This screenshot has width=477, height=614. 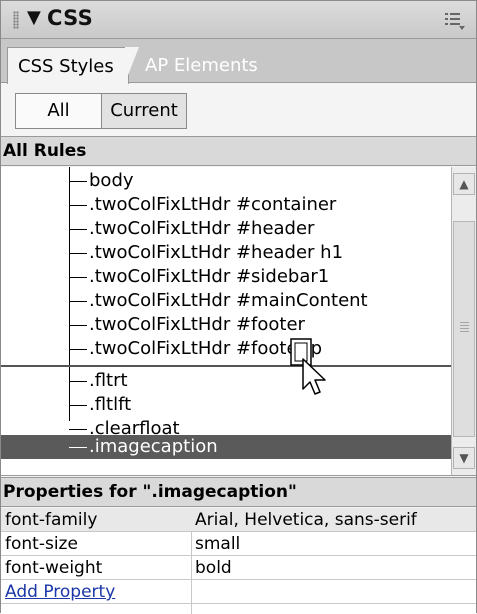 What do you see at coordinates (226, 349) in the screenshot?
I see `rule-item: .twoColFixLtHdr #footer p` at bounding box center [226, 349].